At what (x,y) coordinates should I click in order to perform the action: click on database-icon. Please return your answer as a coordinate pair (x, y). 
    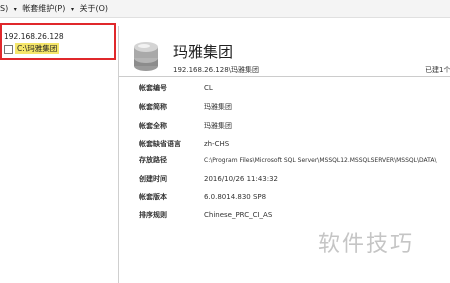
    Looking at the image, I should click on (146, 56).